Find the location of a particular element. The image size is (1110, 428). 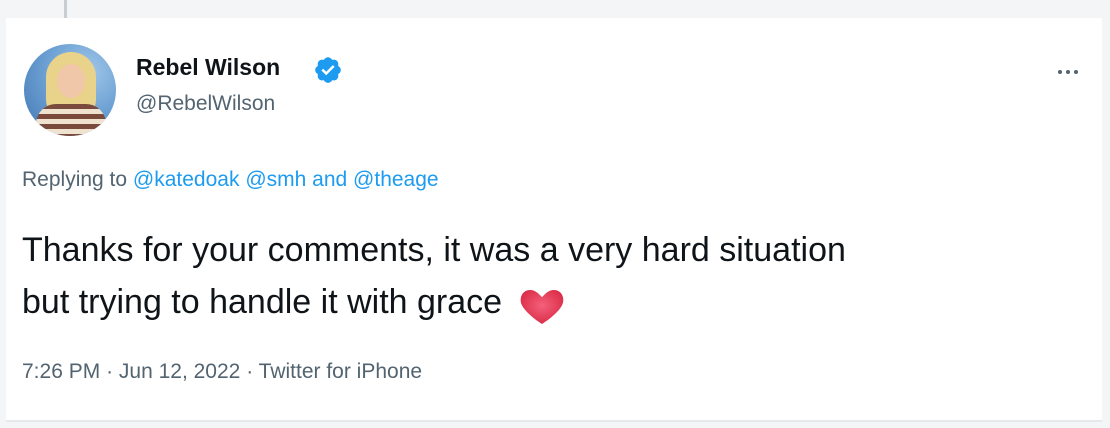

replying-to-label: Replying to is located at coordinates (75, 179).